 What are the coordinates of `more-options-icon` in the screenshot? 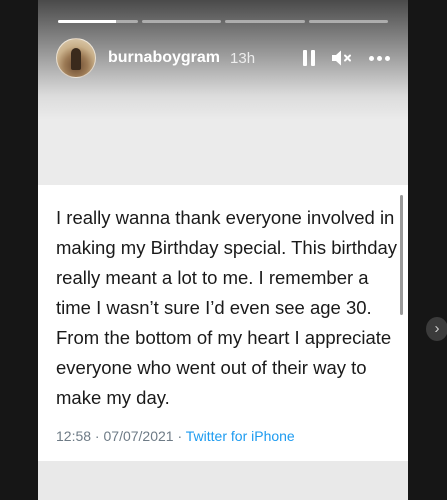 It's located at (379, 58).